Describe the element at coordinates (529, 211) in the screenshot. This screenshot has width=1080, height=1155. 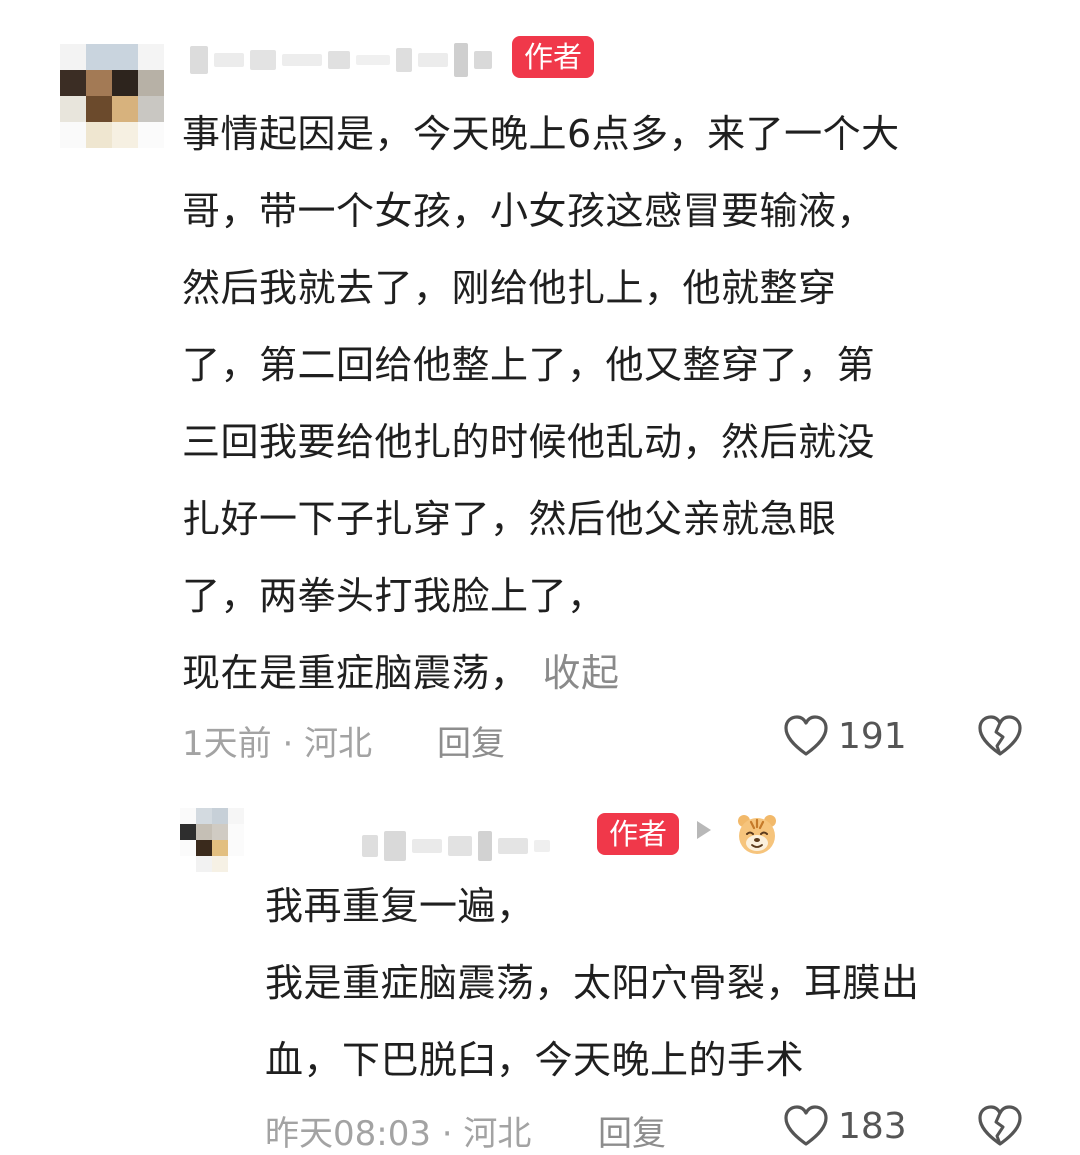
I see `comment-line: 哥，带一个女孩，小女孩这感冒要输液，` at that location.